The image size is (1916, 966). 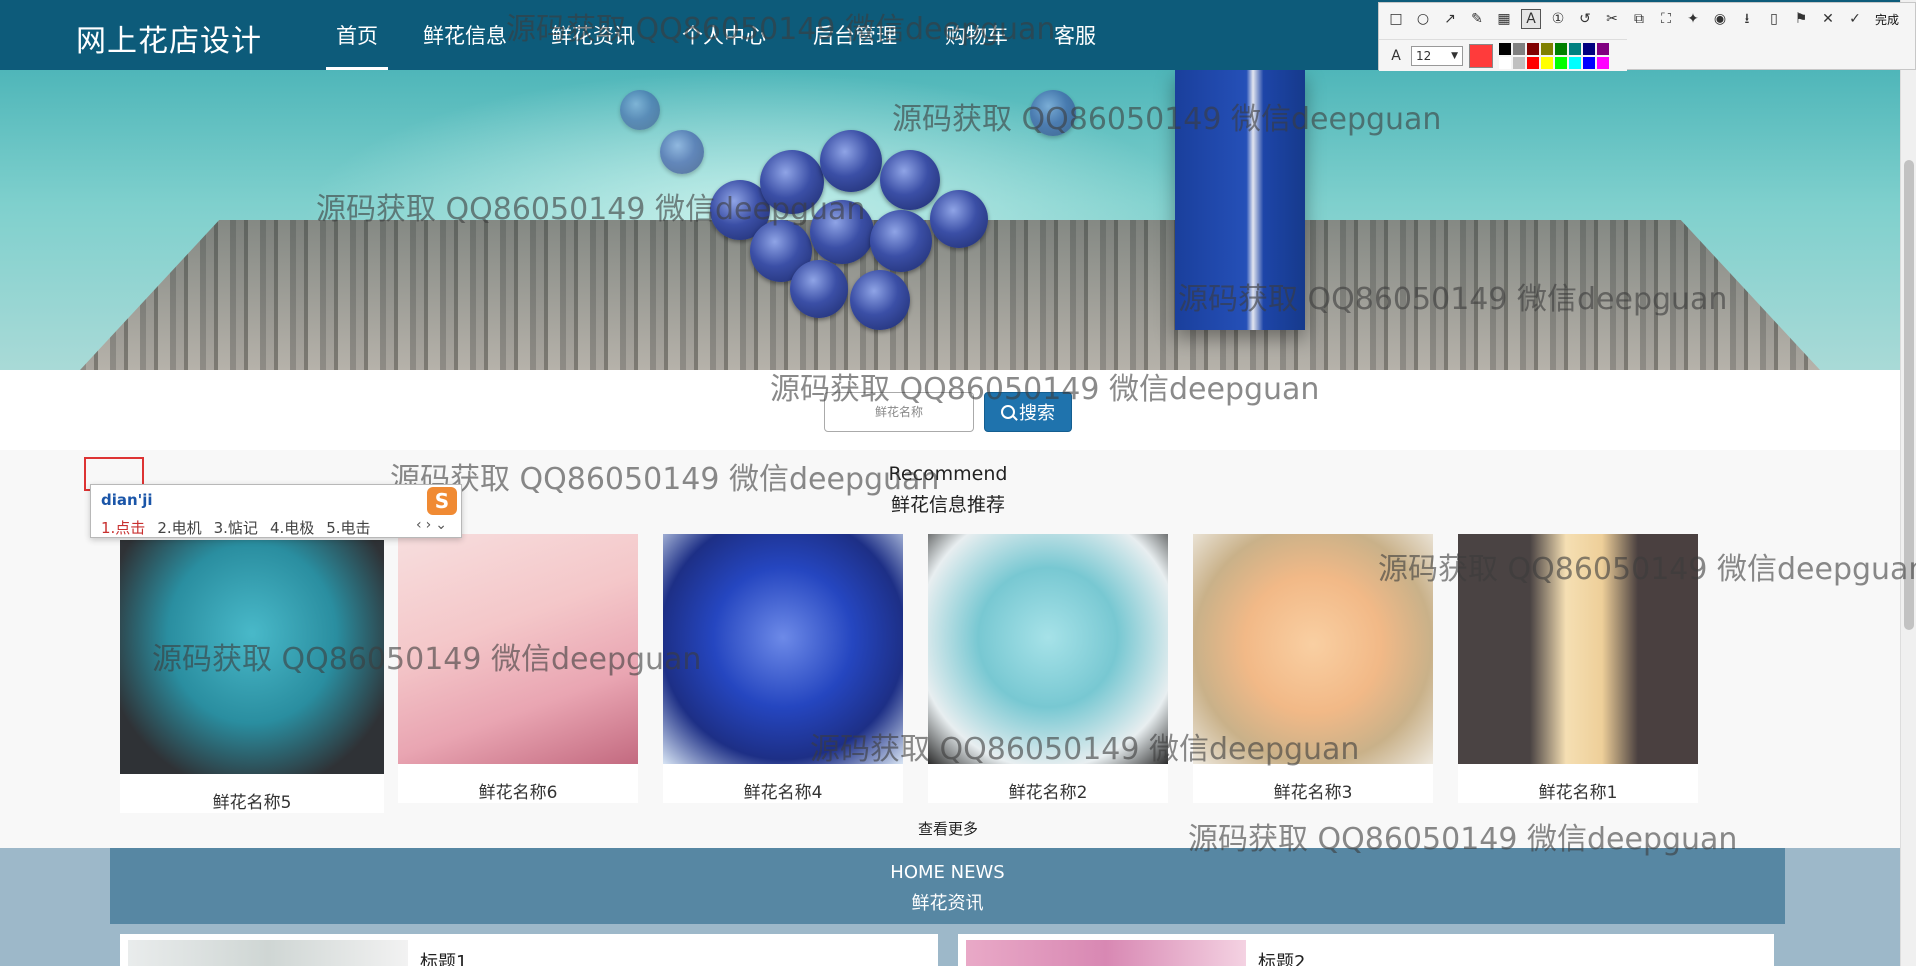 What do you see at coordinates (169, 38) in the screenshot?
I see `site-brand: 网上花店设计` at bounding box center [169, 38].